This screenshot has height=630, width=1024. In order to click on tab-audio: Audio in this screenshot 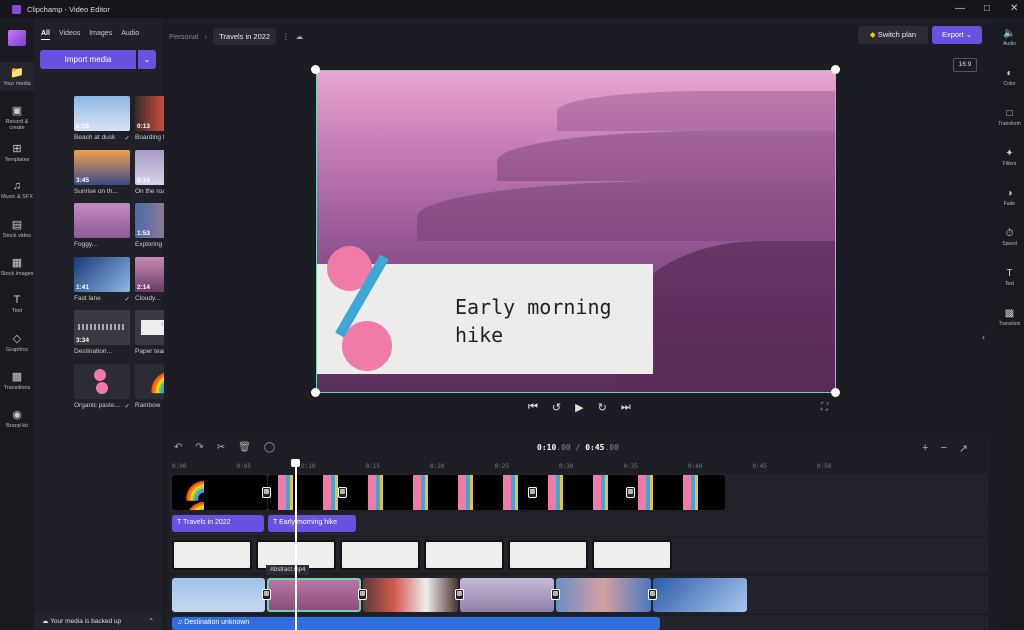, I will do `click(130, 35)`.